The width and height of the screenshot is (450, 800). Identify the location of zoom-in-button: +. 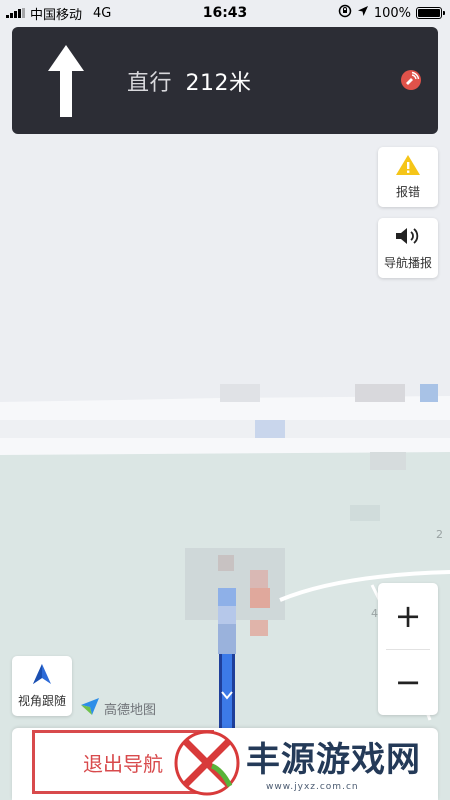
(408, 616).